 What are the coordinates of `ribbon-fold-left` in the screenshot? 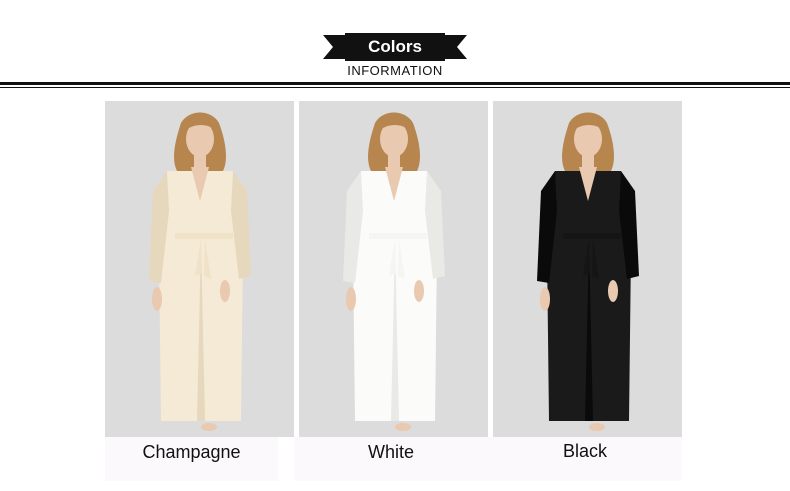 It's located at (339, 47).